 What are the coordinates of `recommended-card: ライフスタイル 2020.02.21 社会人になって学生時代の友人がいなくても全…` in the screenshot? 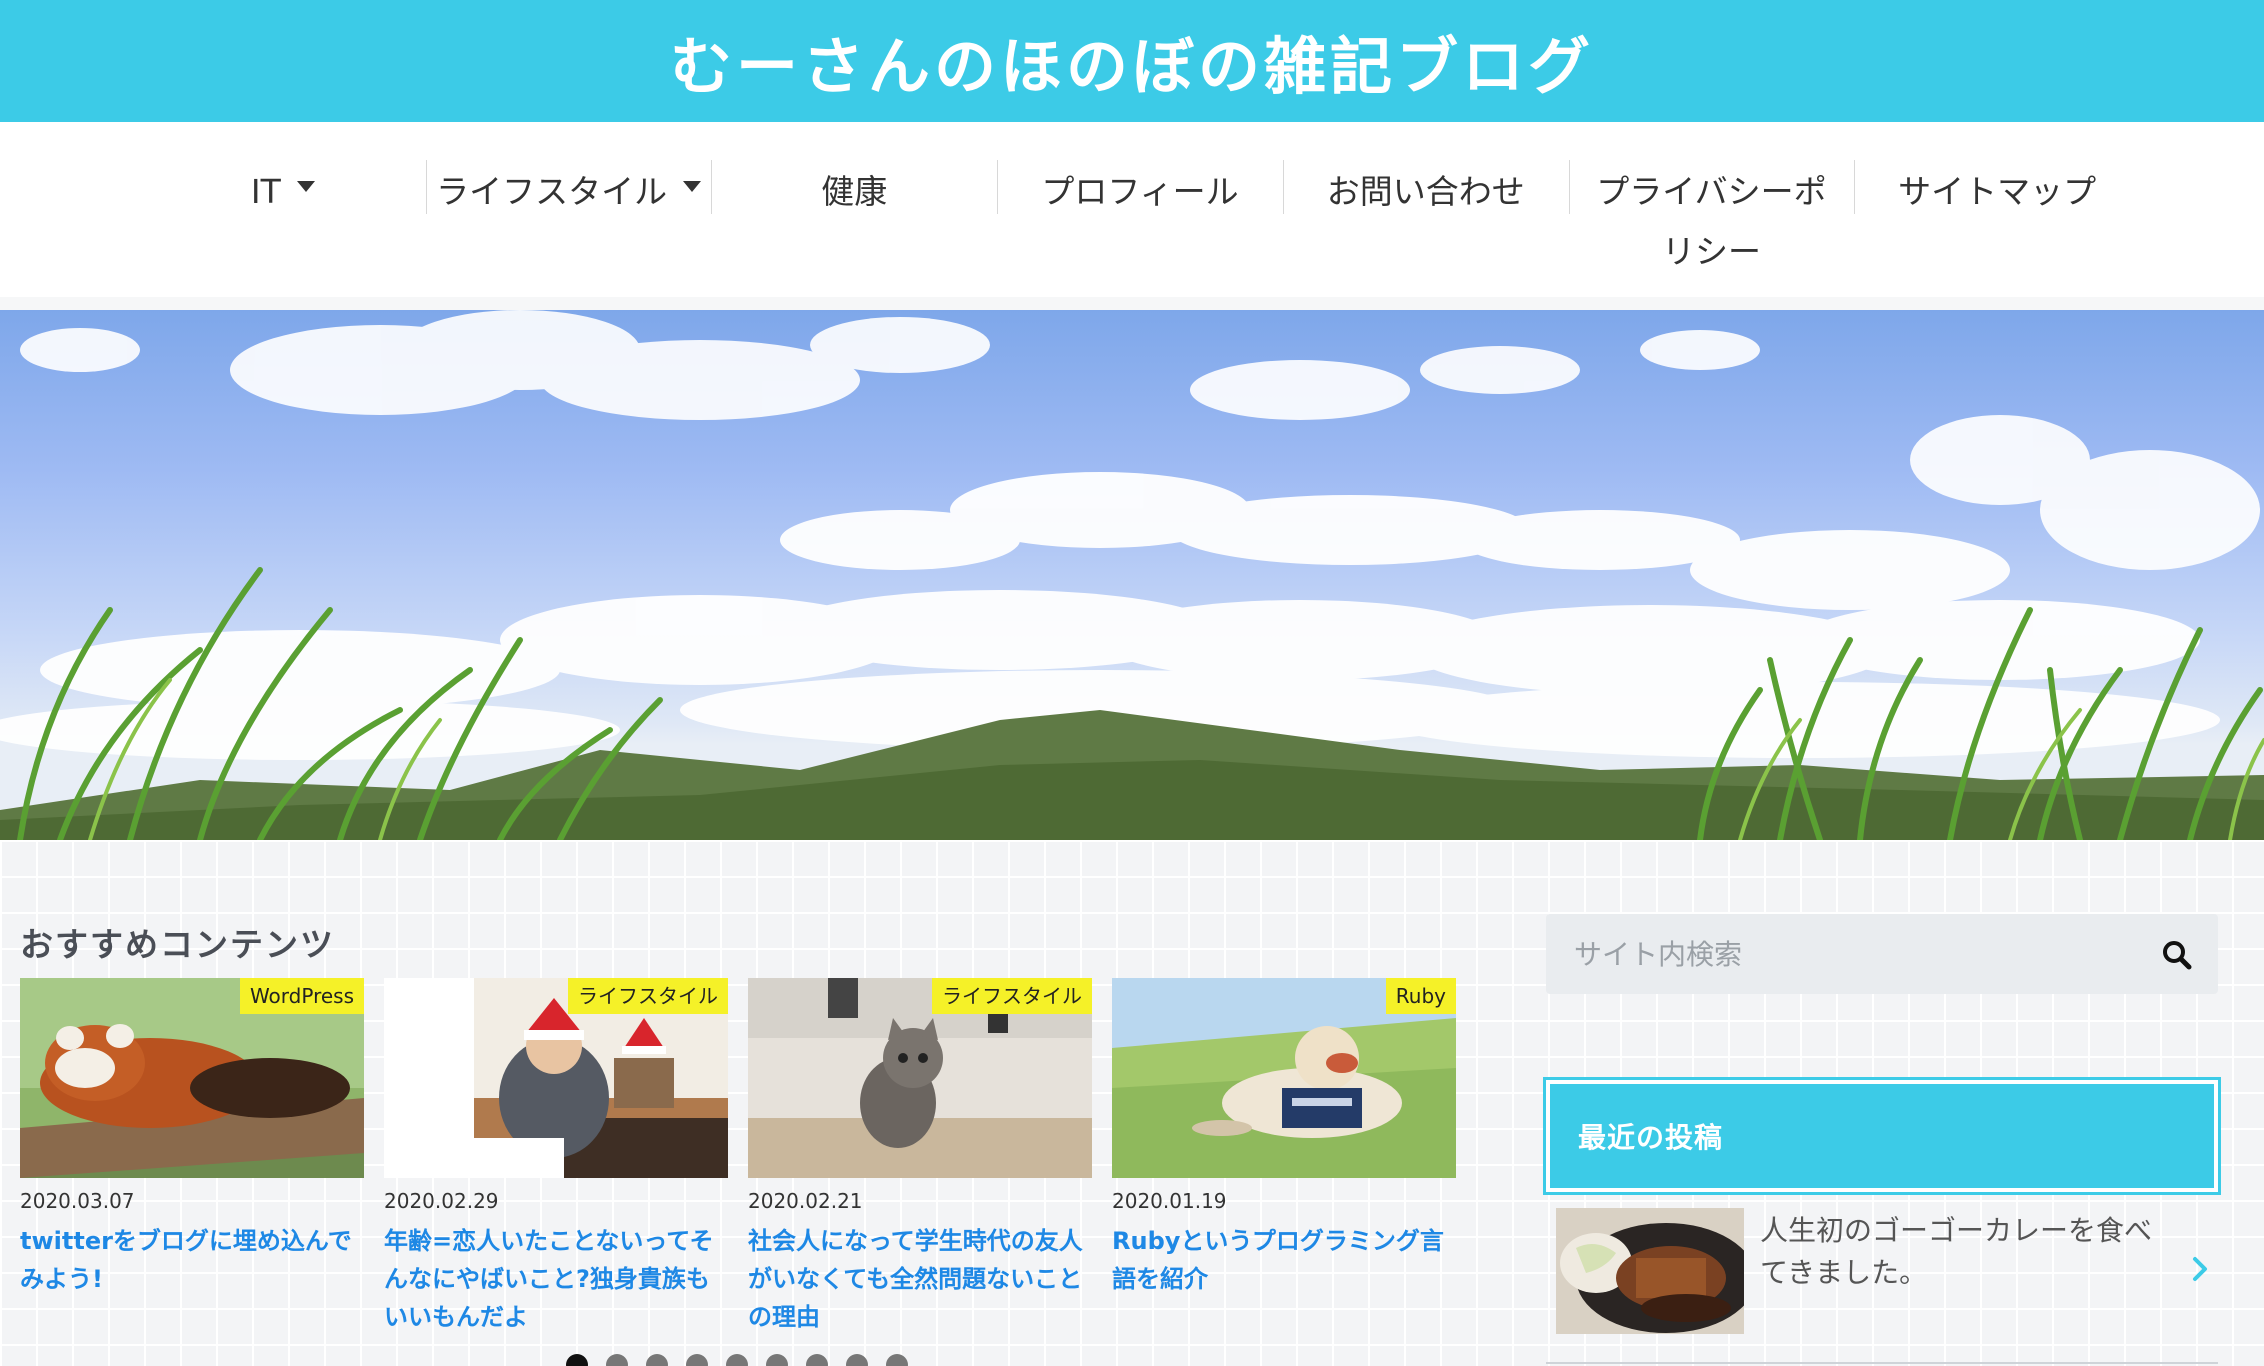 It's located at (920, 1157).